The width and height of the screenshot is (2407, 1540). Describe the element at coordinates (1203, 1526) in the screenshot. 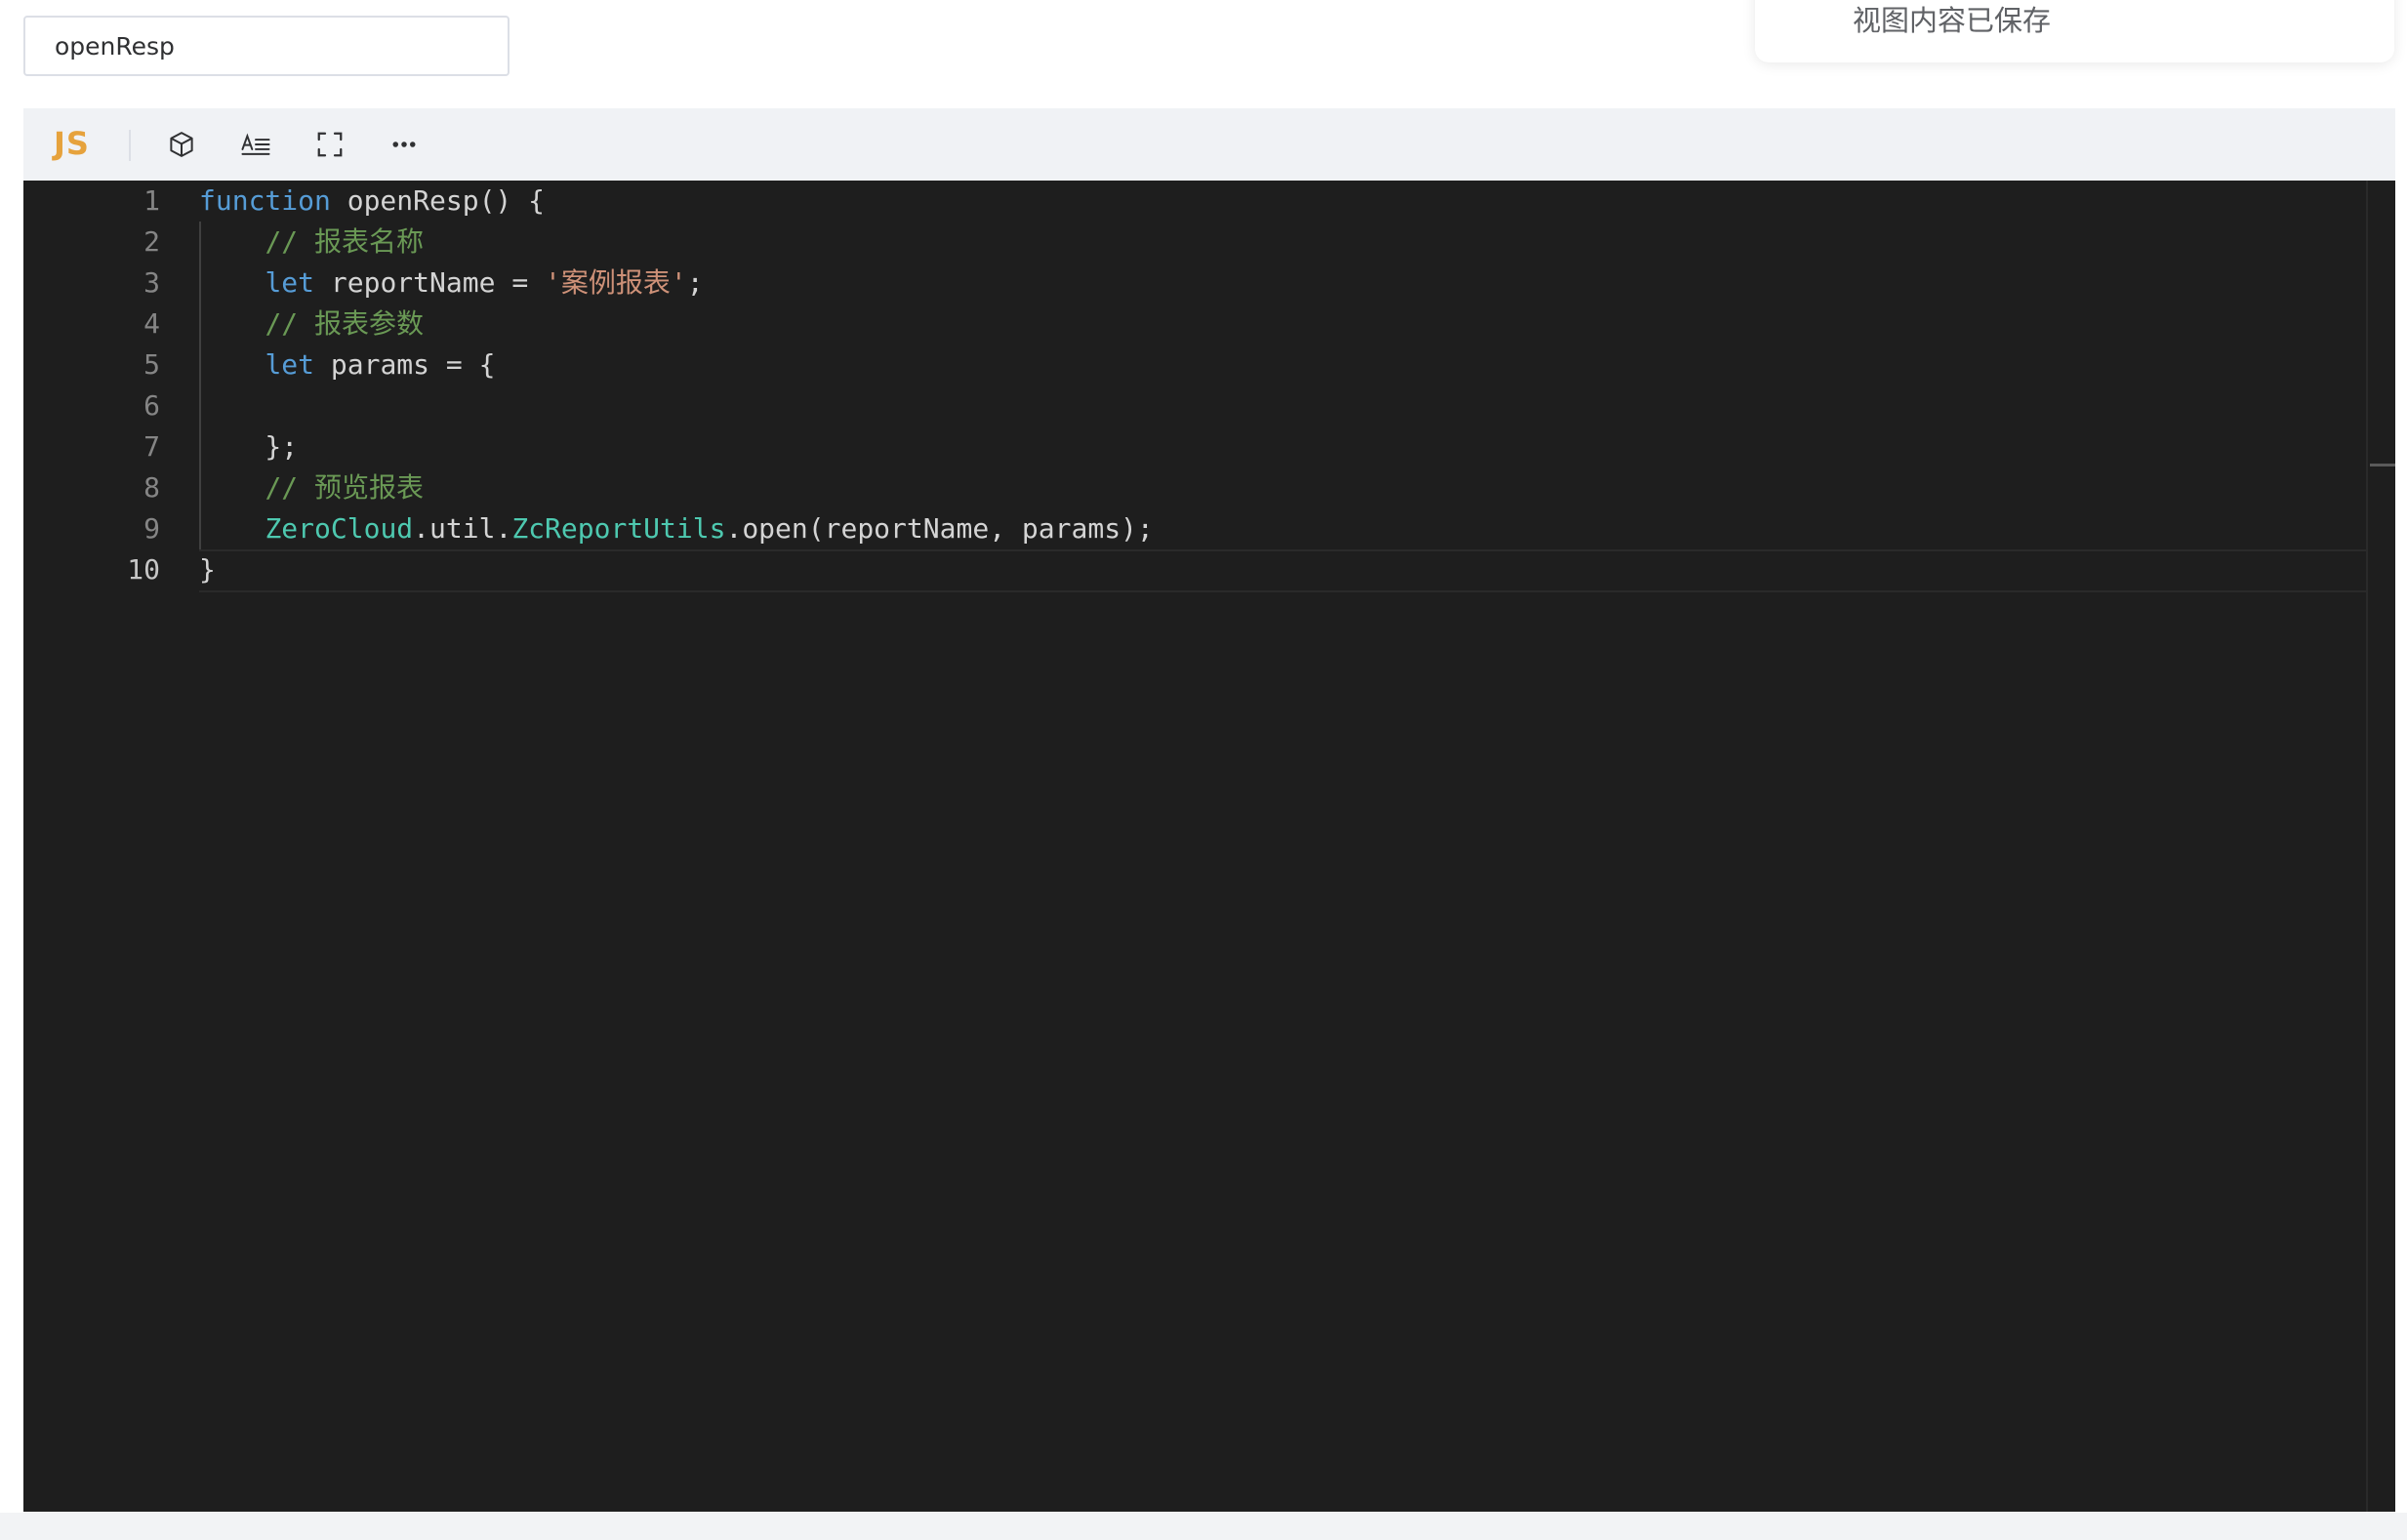

I see `page-footer-area` at that location.